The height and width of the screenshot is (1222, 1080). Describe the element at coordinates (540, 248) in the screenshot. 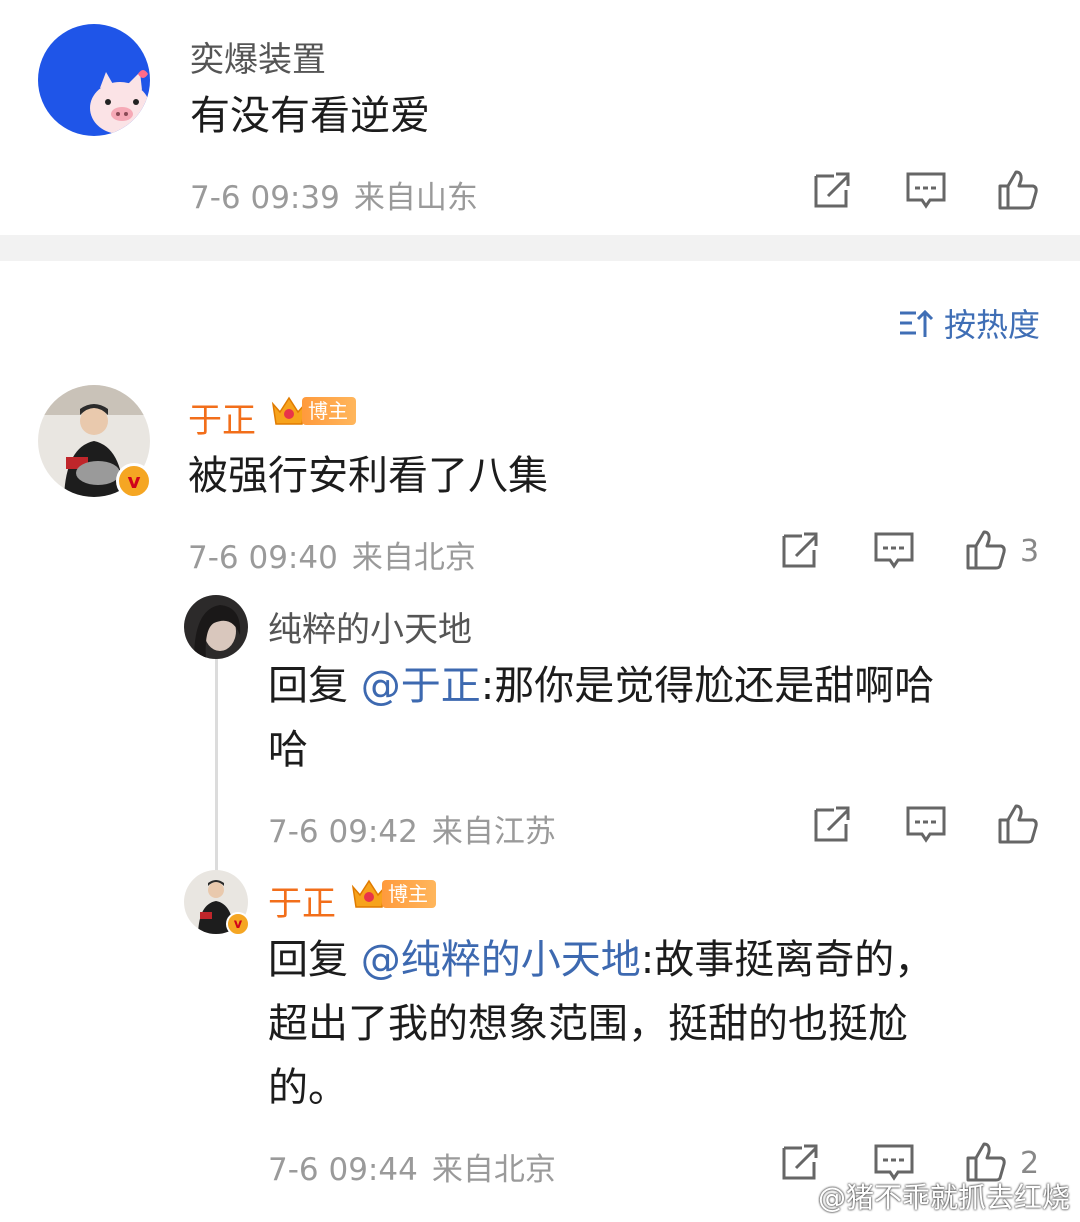

I see `section-divider` at that location.